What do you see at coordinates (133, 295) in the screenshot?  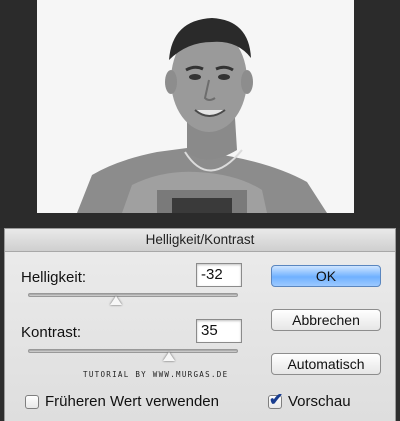 I see `brightness-slider-track` at bounding box center [133, 295].